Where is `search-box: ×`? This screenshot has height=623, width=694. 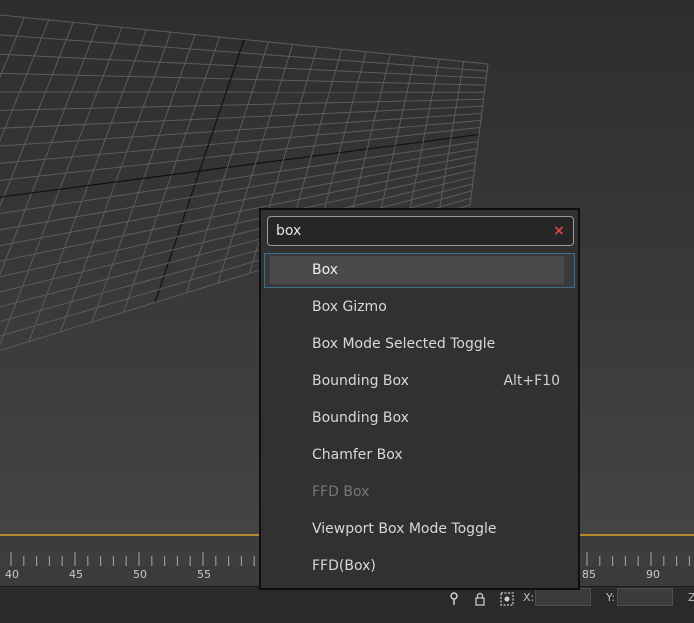
search-box: × is located at coordinates (420, 231).